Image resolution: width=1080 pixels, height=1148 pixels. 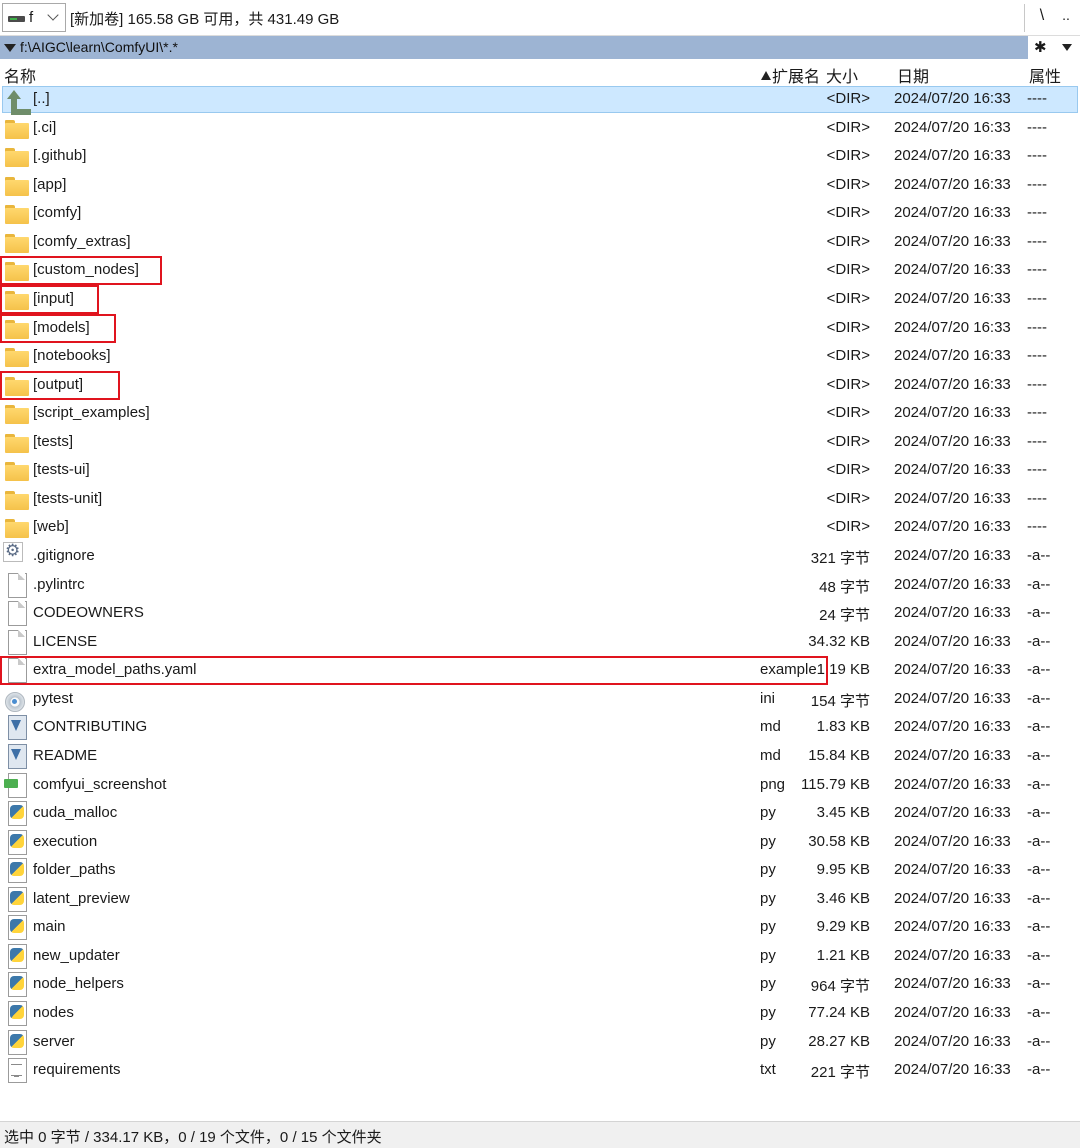 I want to click on drive-selector: f, so click(x=34, y=17).